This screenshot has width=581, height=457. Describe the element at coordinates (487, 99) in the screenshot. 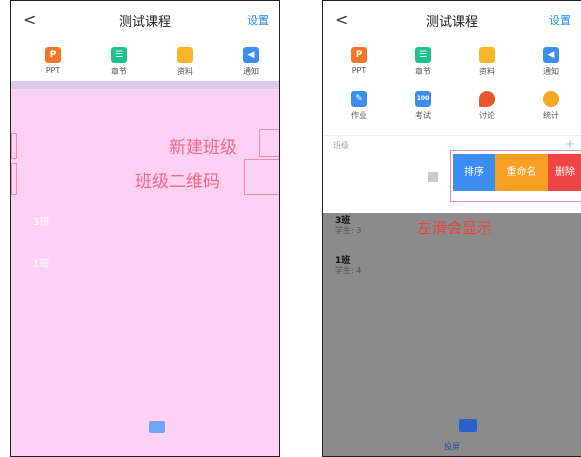

I see `discussion-icon` at that location.